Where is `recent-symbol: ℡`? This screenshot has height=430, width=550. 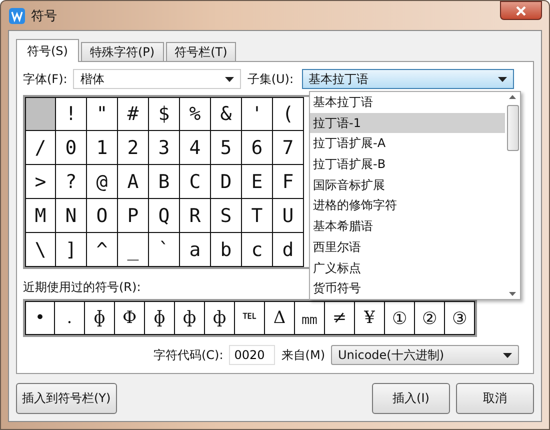 recent-symbol: ℡ is located at coordinates (250, 318).